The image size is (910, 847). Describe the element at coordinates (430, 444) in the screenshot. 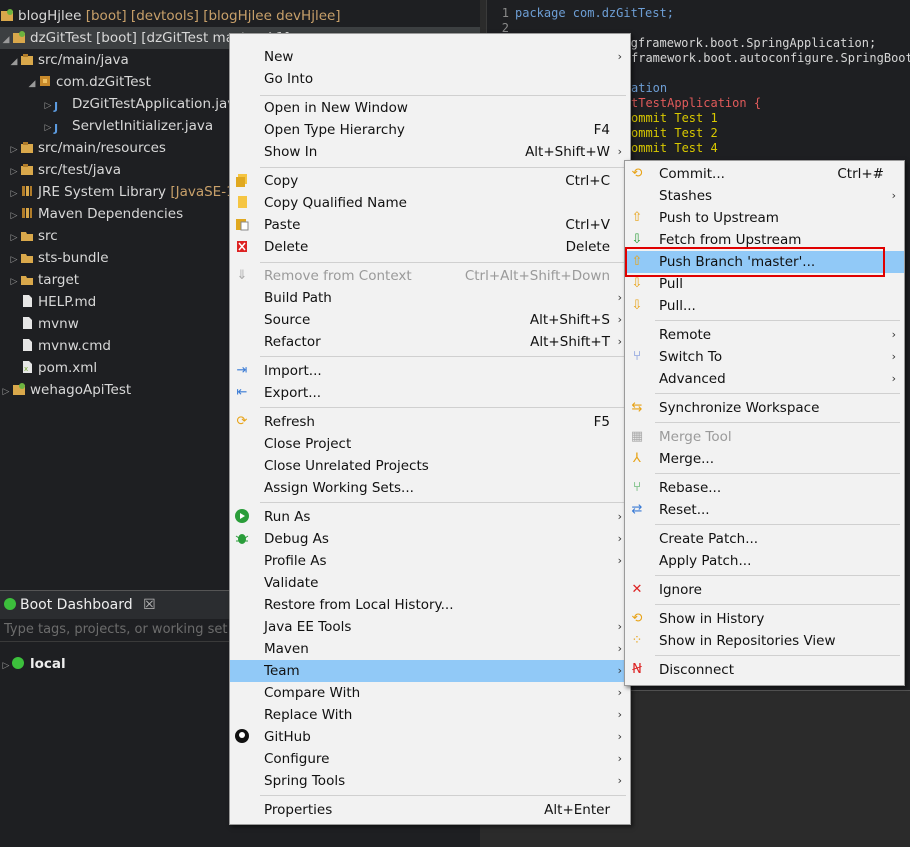

I see `menu-item-close-project: Close Project` at that location.